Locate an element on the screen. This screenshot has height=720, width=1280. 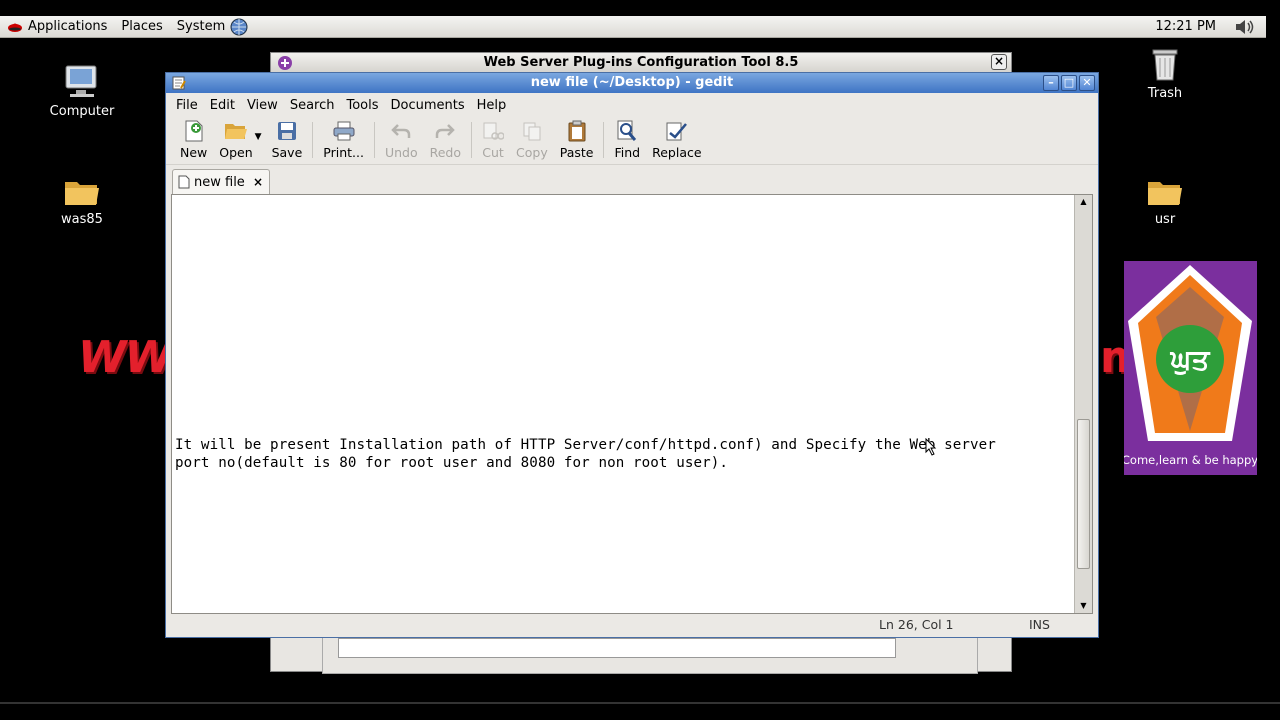
new-button: New is located at coordinates (193, 139).